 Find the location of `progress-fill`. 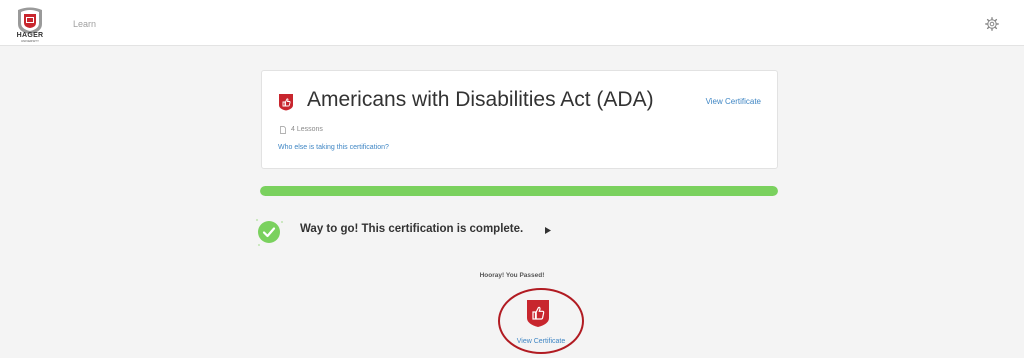

progress-fill is located at coordinates (519, 191).